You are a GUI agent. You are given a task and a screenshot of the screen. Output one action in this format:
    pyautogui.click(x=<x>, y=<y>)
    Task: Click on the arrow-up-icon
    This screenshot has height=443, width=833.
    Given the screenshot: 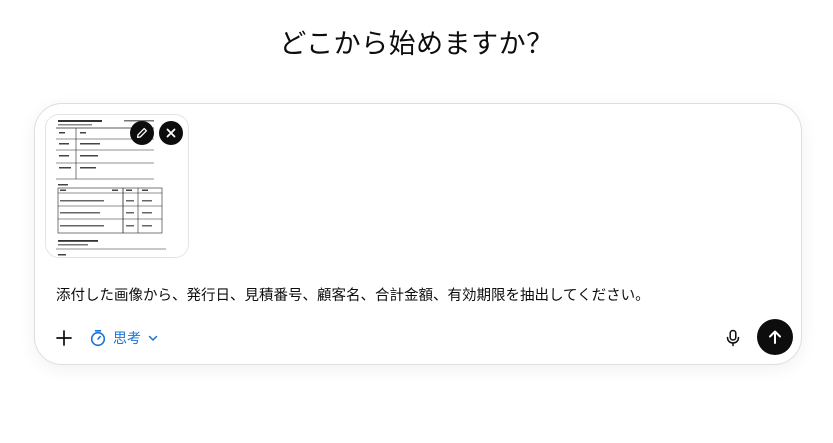 What is the action you would take?
    pyautogui.click(x=775, y=337)
    